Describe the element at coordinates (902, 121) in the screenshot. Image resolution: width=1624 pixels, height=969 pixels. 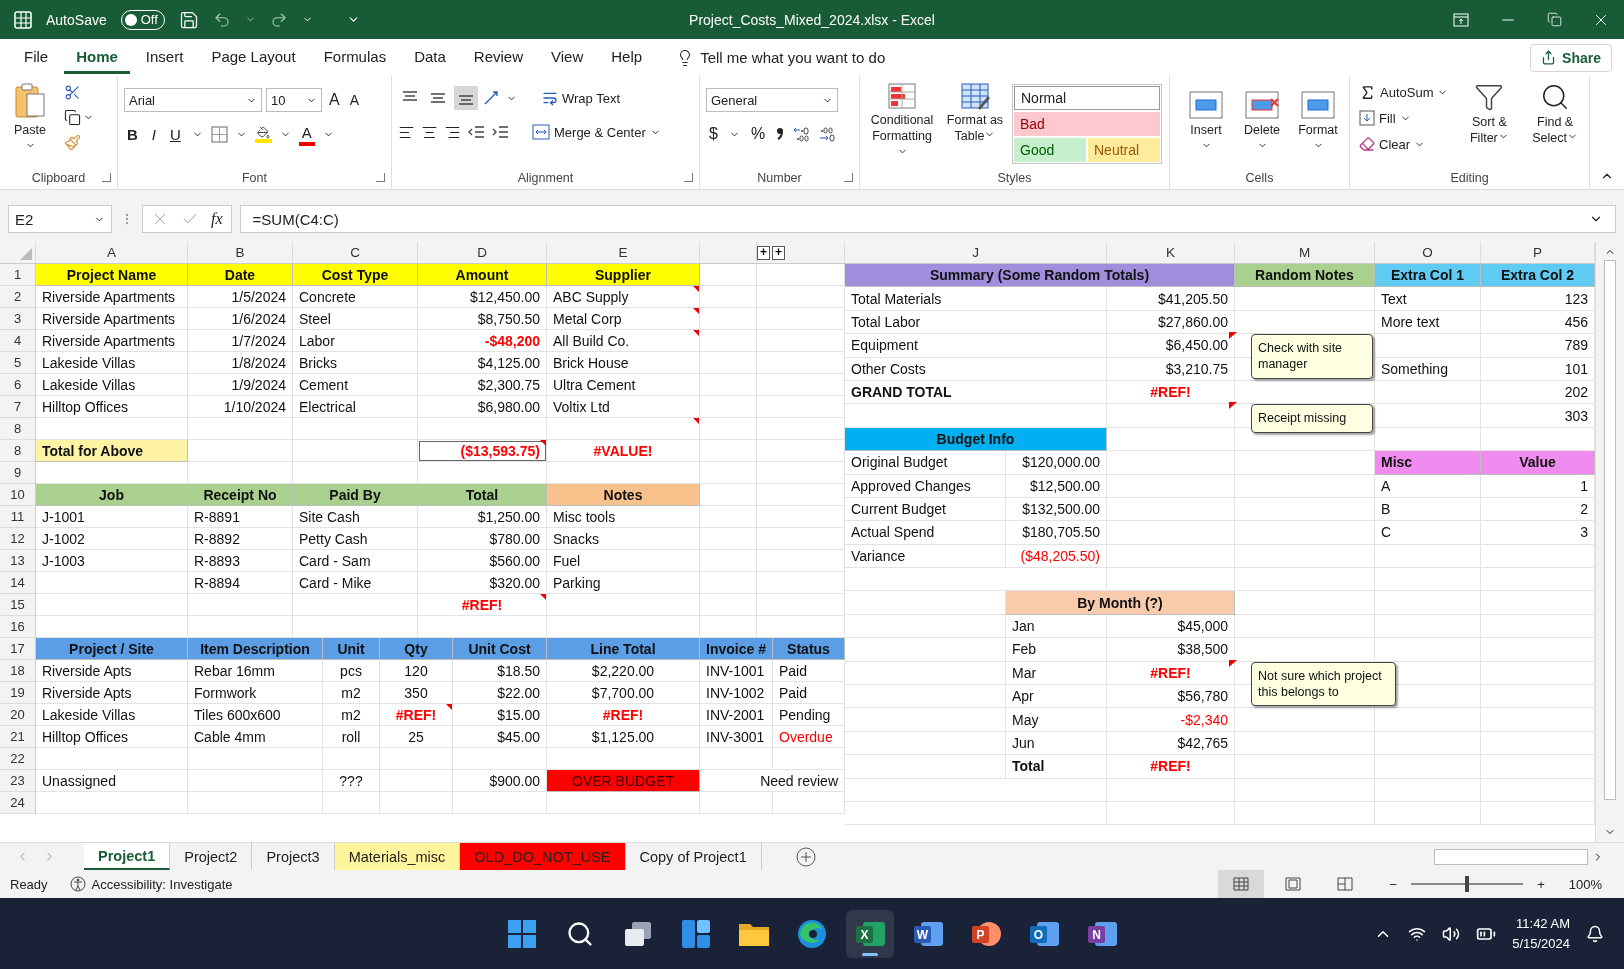
I see `conditional-formatting-button: Conditional Formatting` at that location.